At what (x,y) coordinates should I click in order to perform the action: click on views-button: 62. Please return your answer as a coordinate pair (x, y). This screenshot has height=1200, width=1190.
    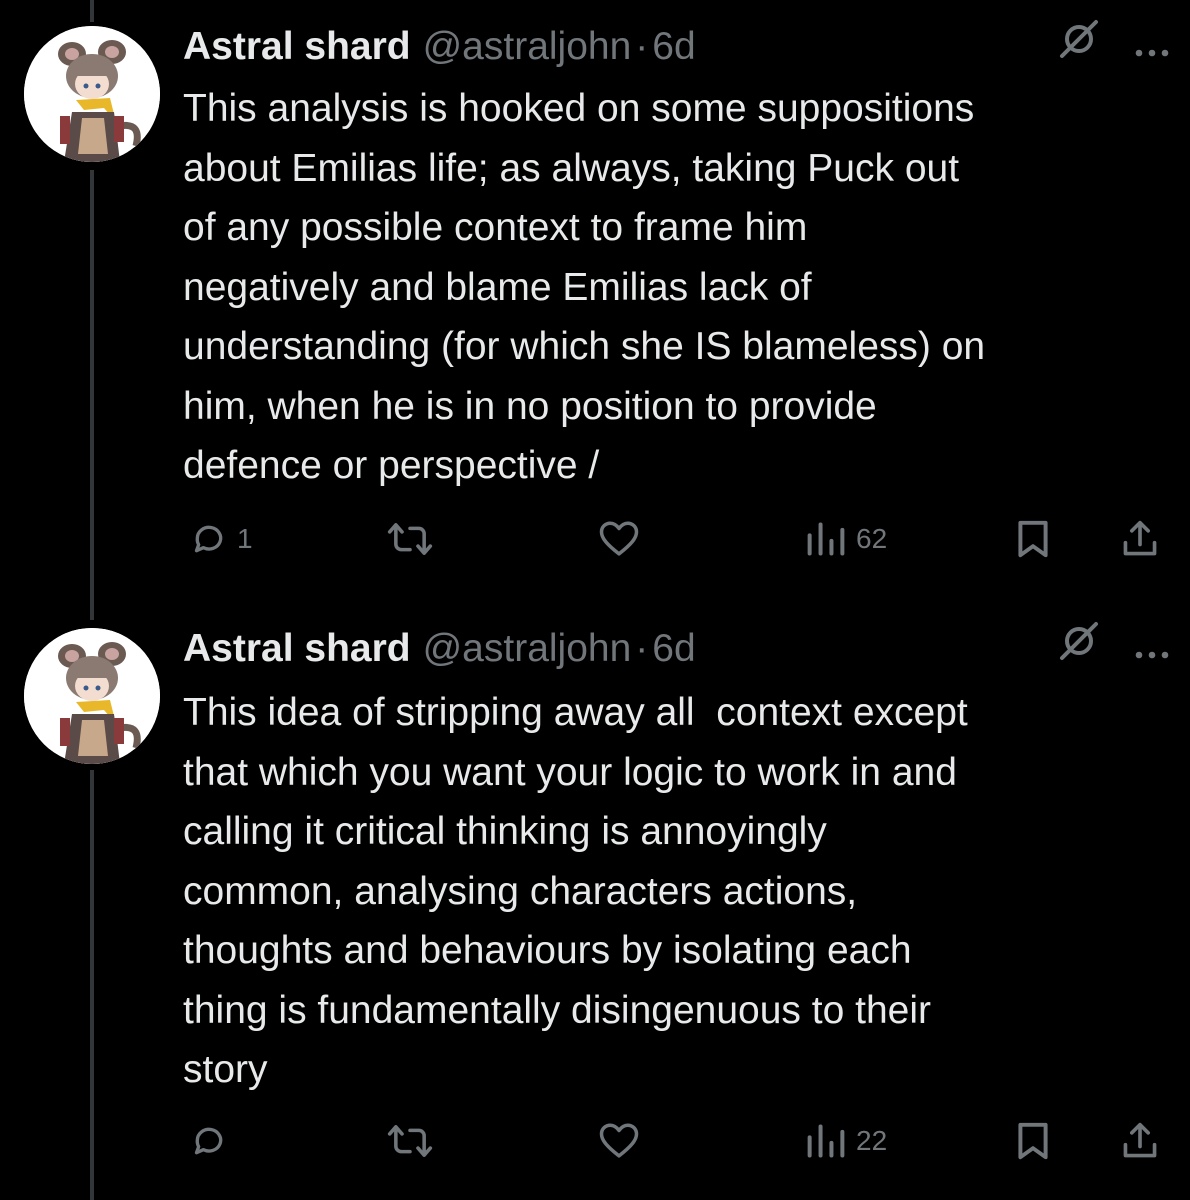
    Looking at the image, I should click on (845, 539).